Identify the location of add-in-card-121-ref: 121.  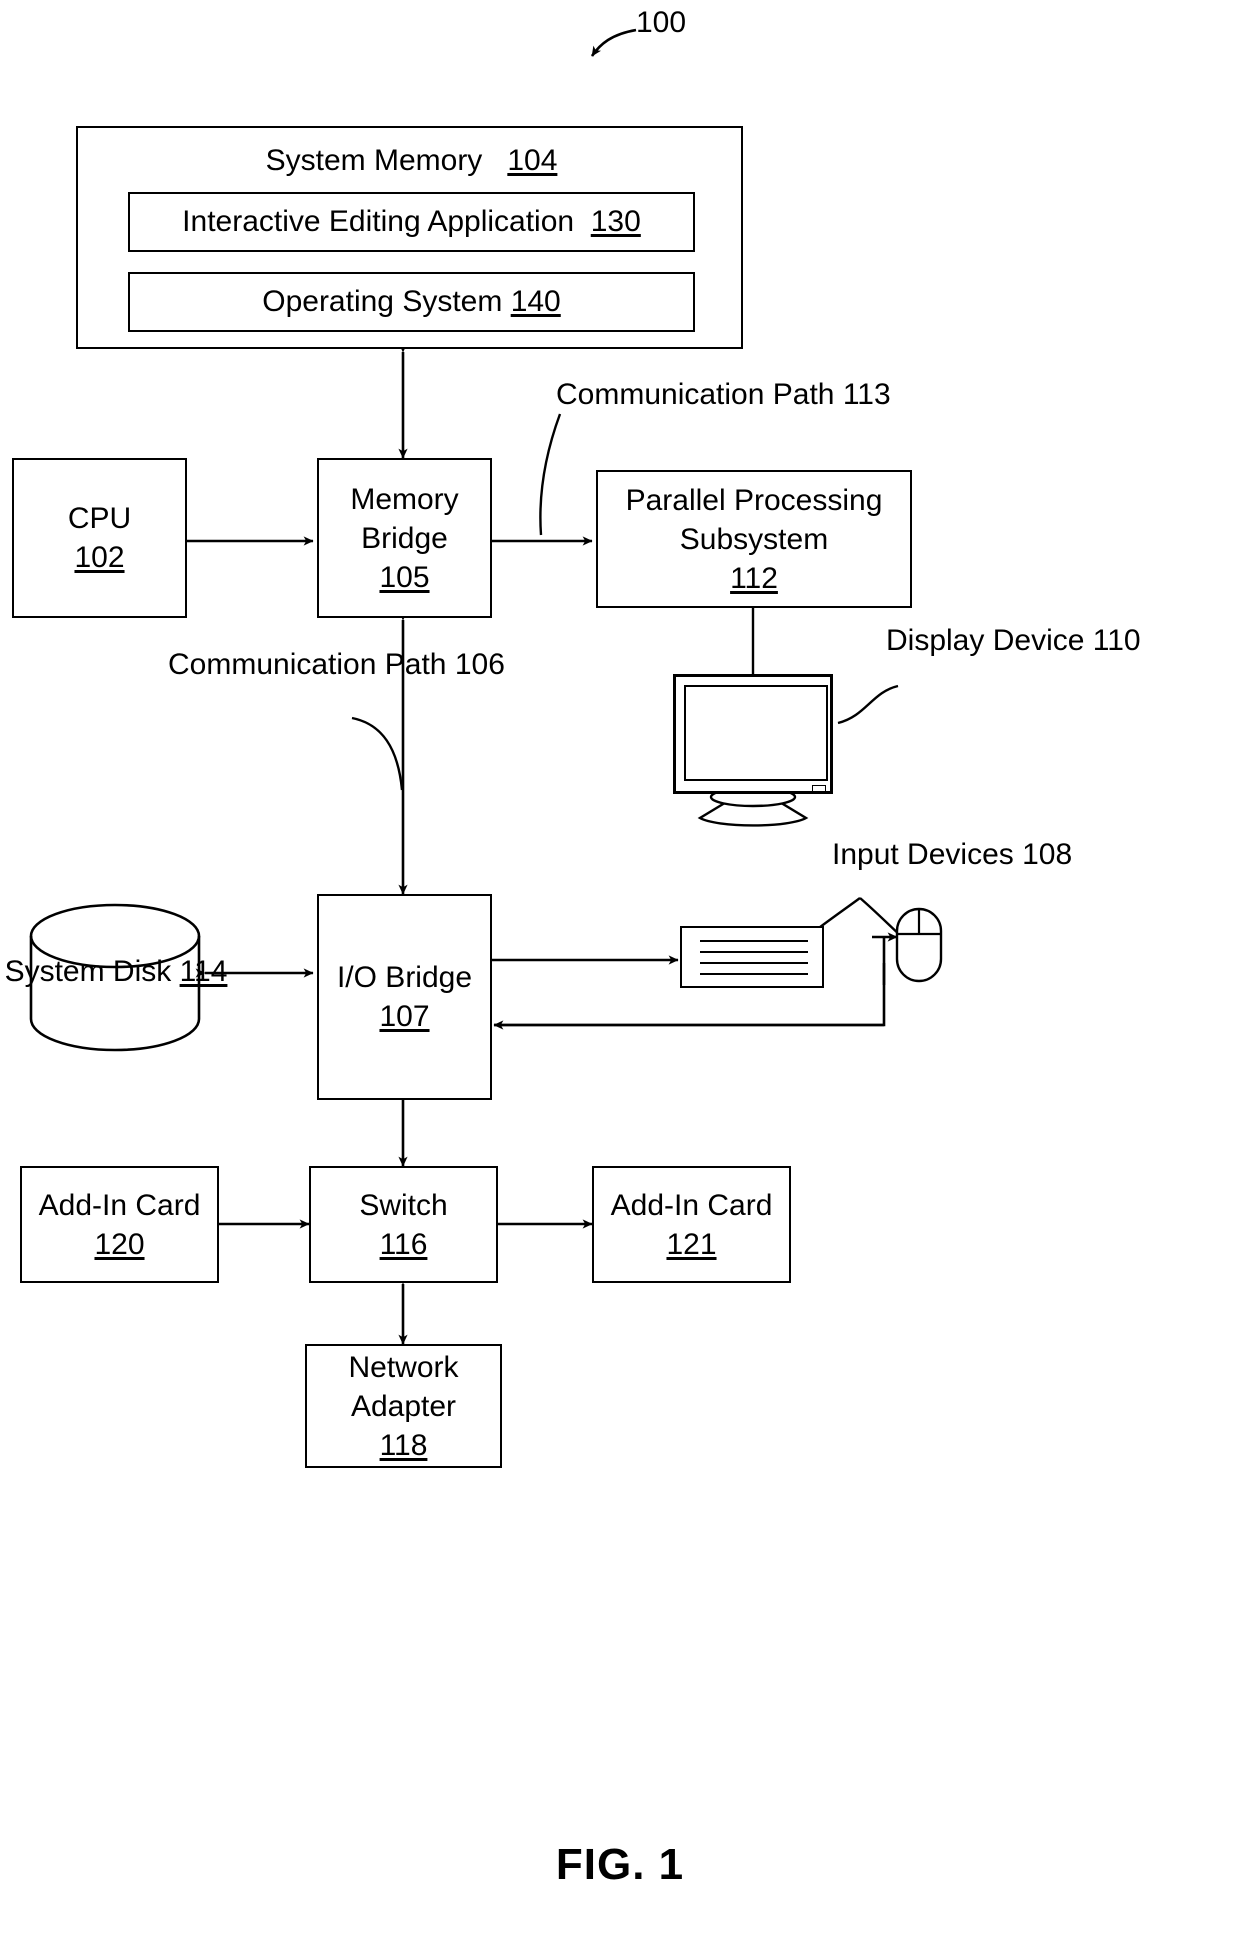
(691, 1244).